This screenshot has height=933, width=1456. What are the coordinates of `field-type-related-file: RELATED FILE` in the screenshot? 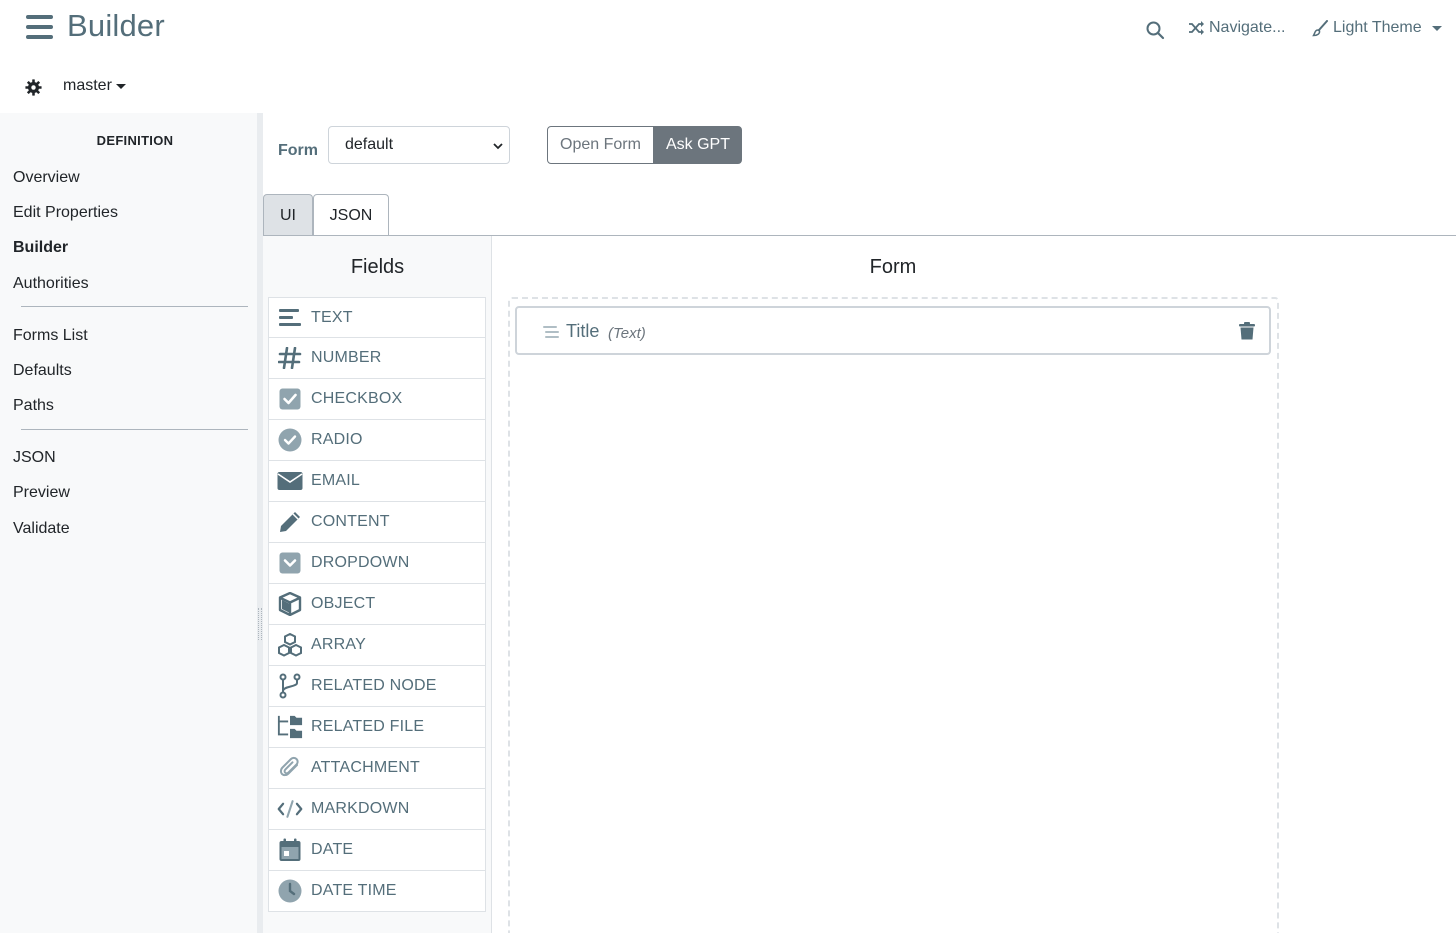 It's located at (377, 727).